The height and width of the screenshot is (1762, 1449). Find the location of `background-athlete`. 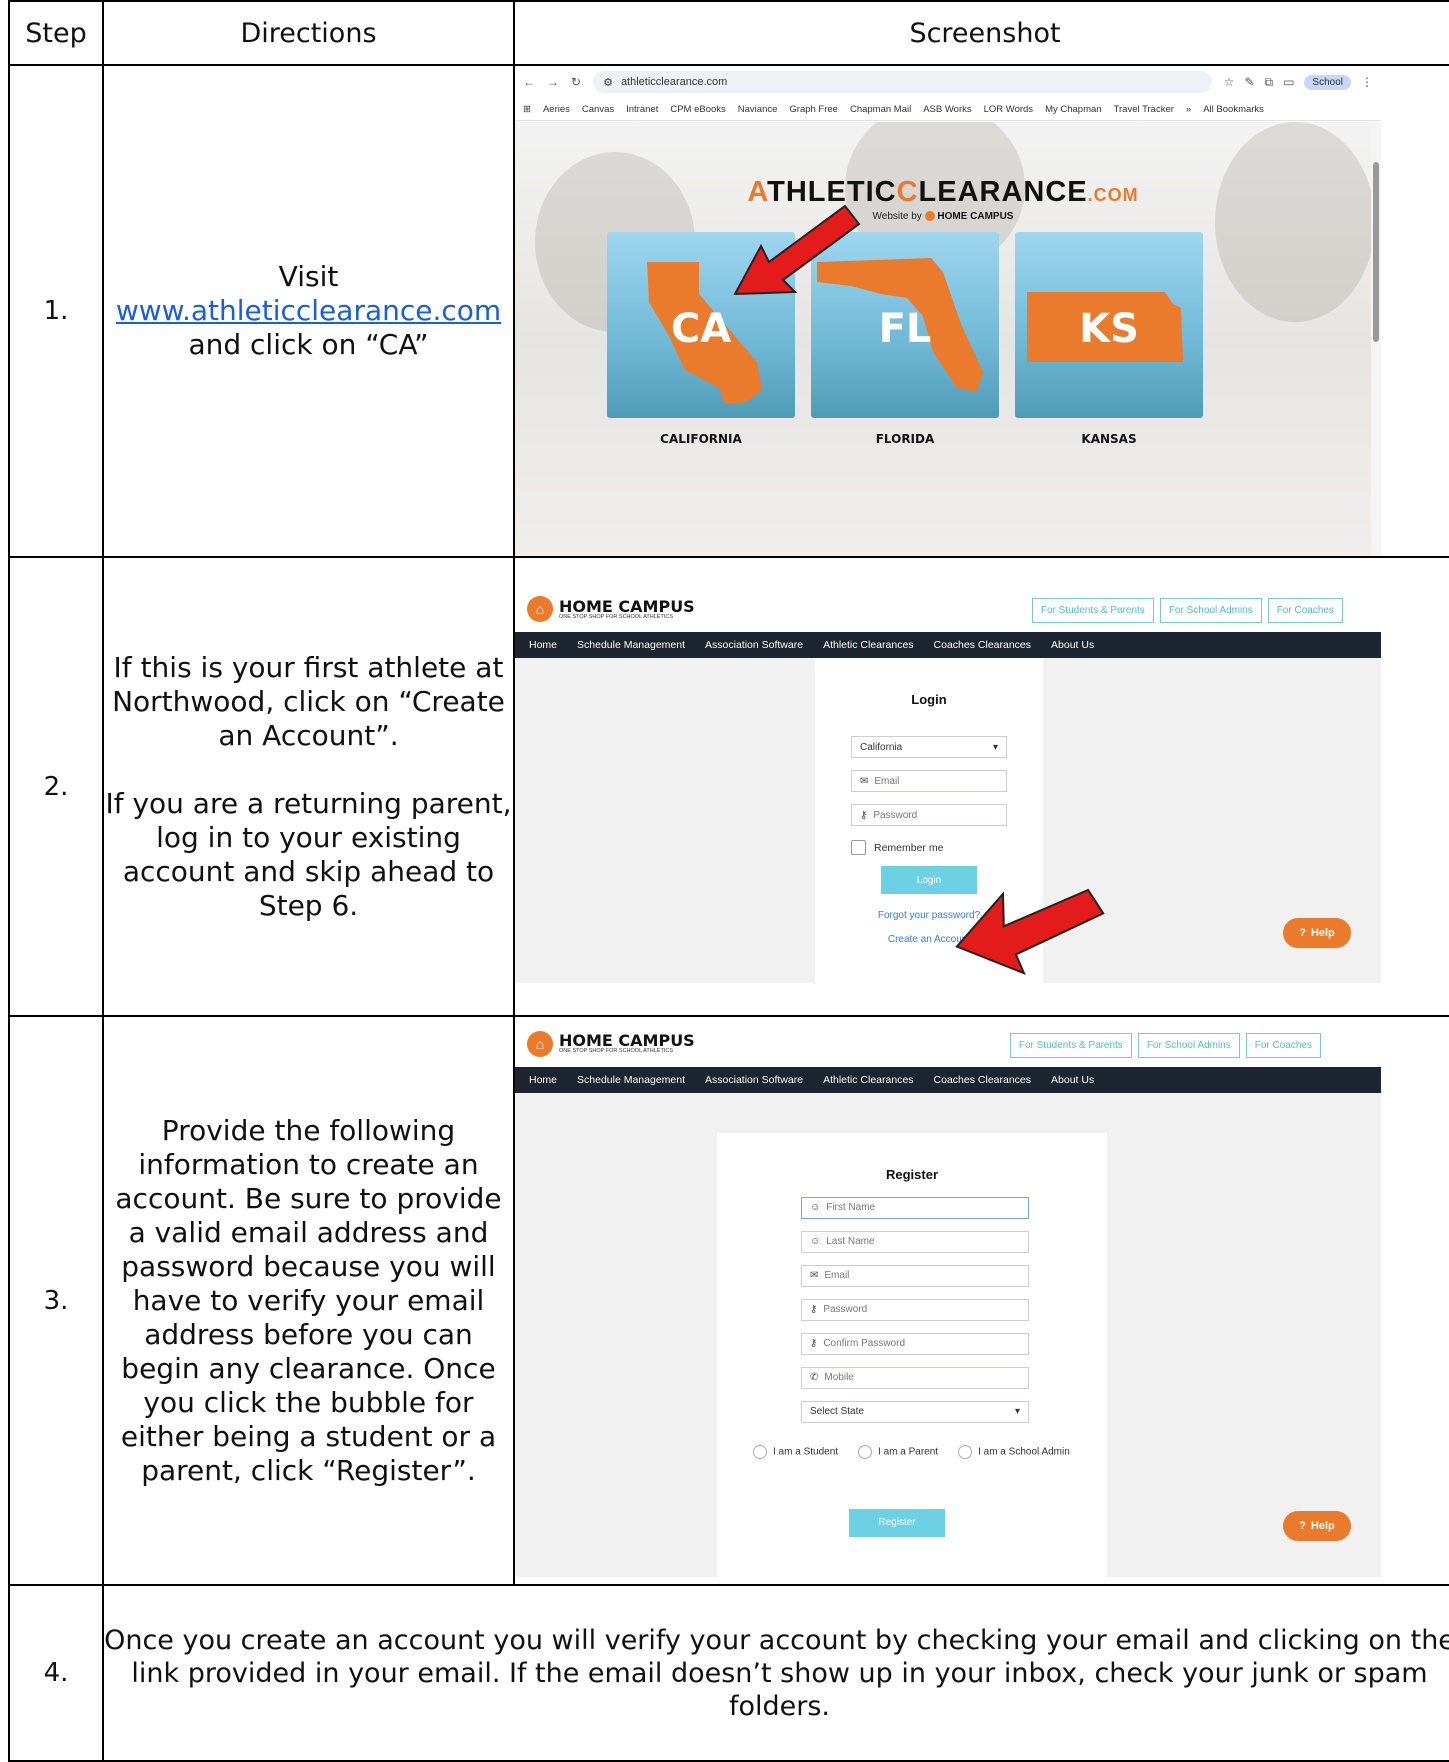

background-athlete is located at coordinates (1293, 222).